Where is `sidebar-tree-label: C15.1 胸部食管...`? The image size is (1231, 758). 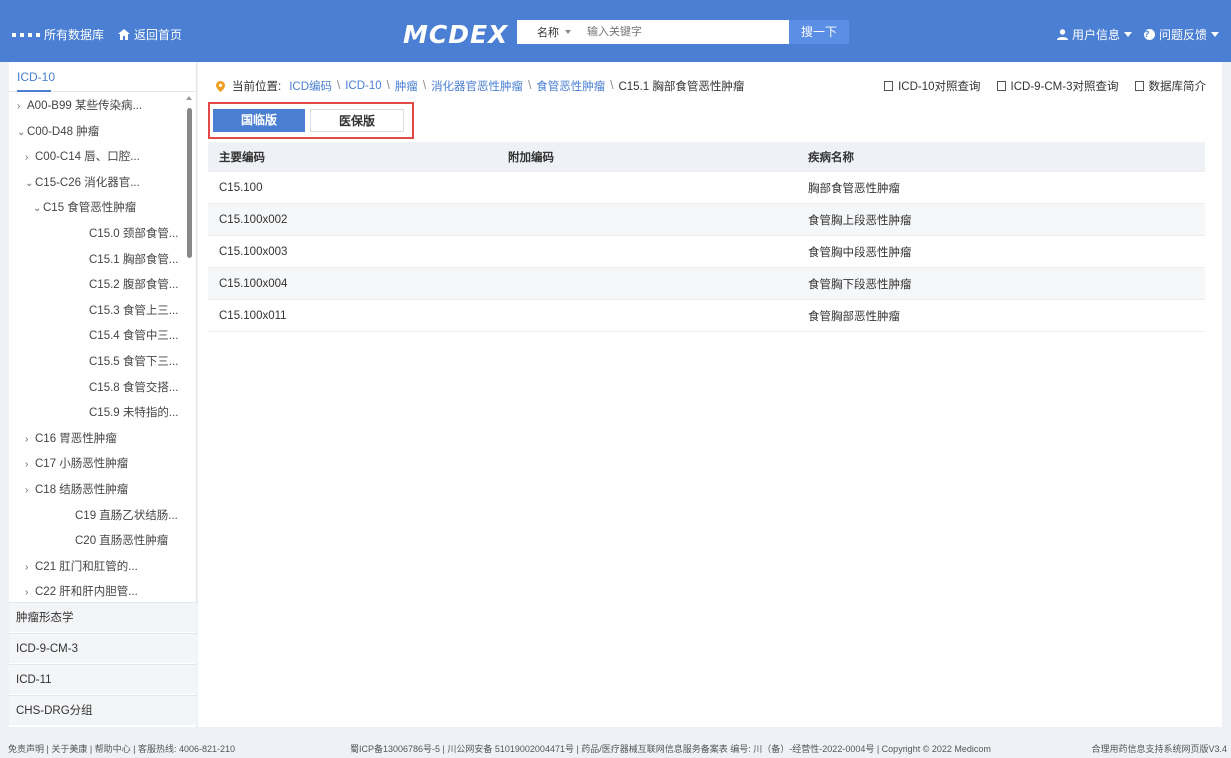
sidebar-tree-label: C15.1 胸部食管... is located at coordinates (134, 259).